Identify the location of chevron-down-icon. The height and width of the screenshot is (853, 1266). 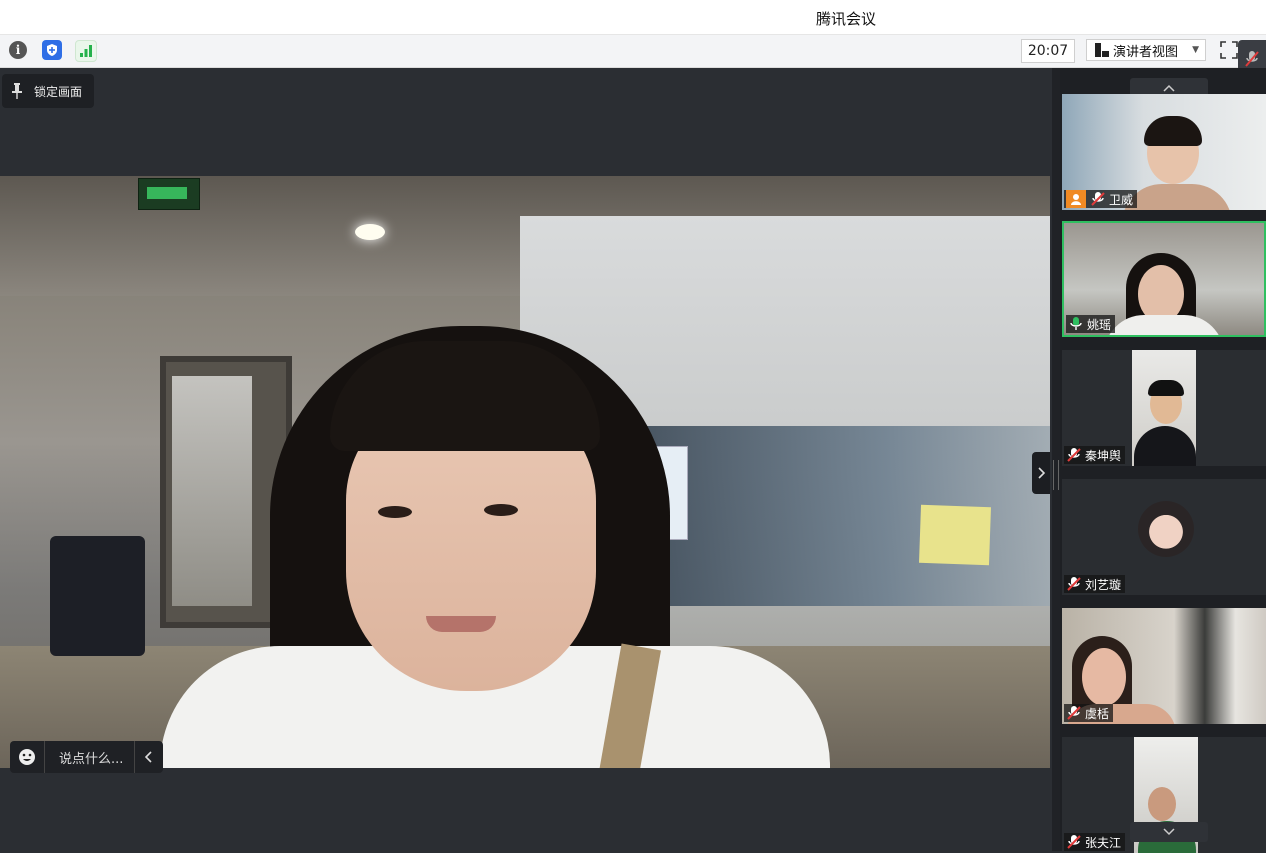
(1169, 832).